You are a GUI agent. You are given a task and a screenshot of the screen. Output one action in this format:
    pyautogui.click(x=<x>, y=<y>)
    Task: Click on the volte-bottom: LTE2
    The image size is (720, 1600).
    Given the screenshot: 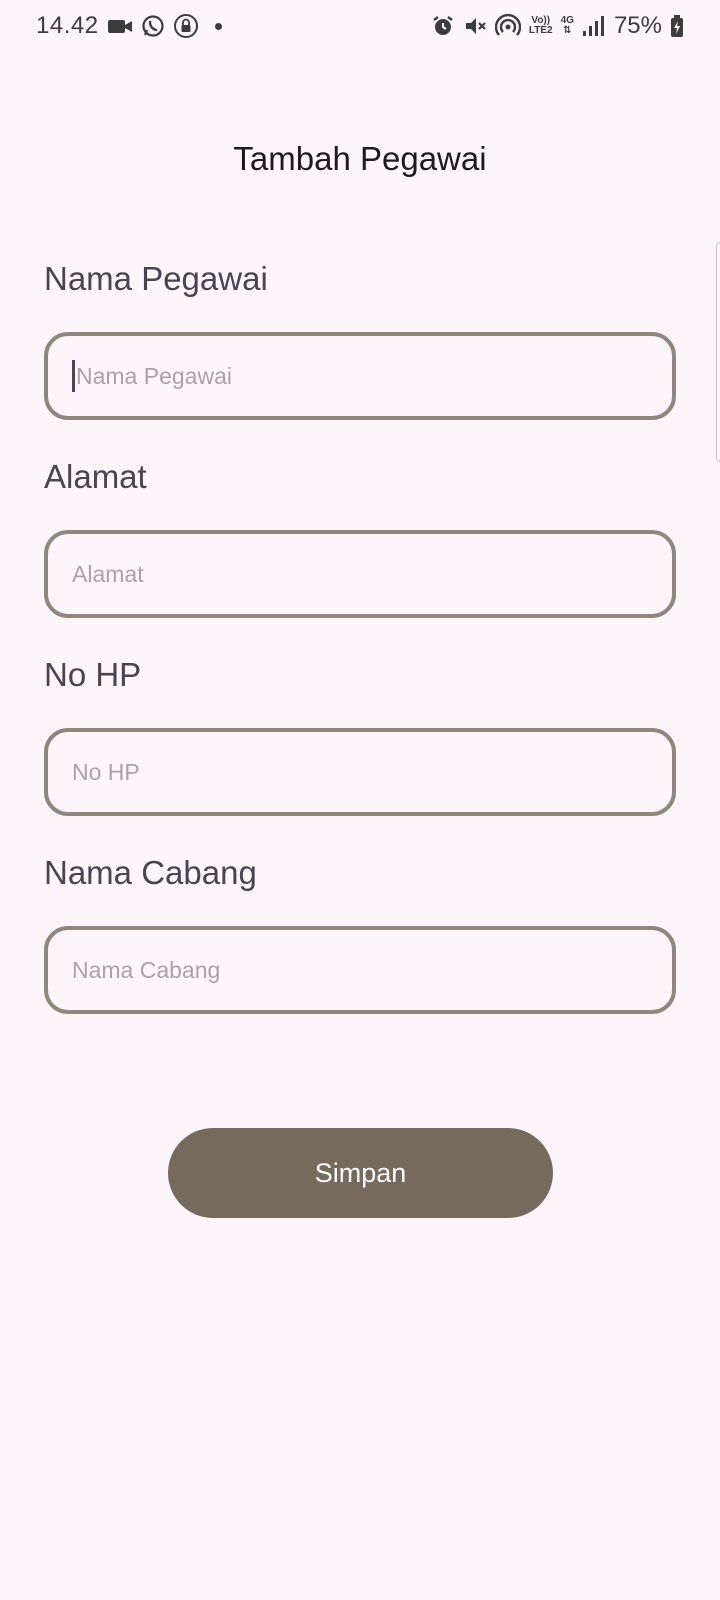 What is the action you would take?
    pyautogui.click(x=540, y=30)
    